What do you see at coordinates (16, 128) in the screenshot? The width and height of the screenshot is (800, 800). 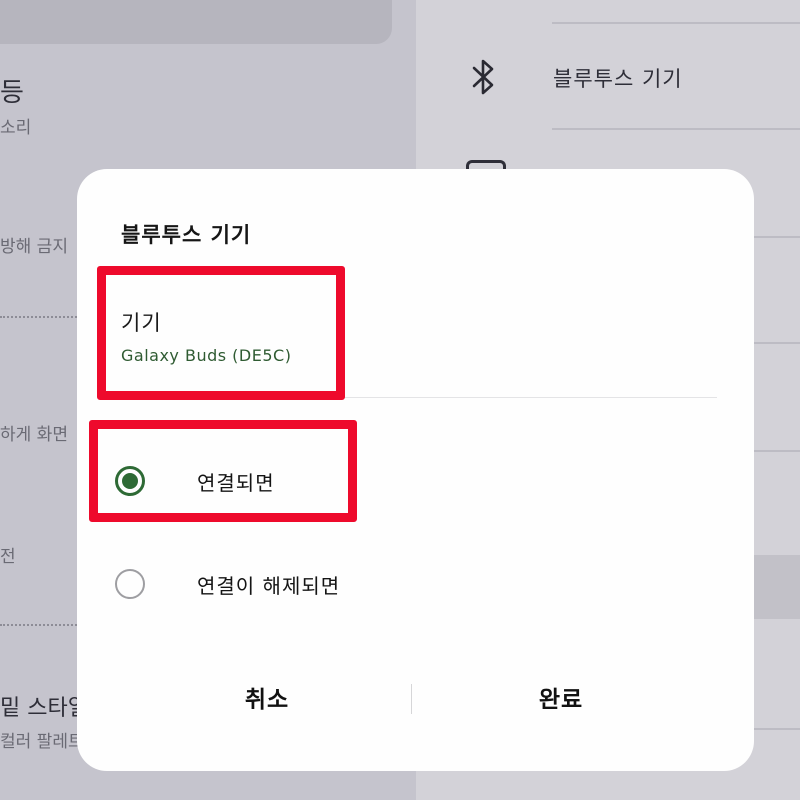 I see `bg-item-sub-1: 소리` at bounding box center [16, 128].